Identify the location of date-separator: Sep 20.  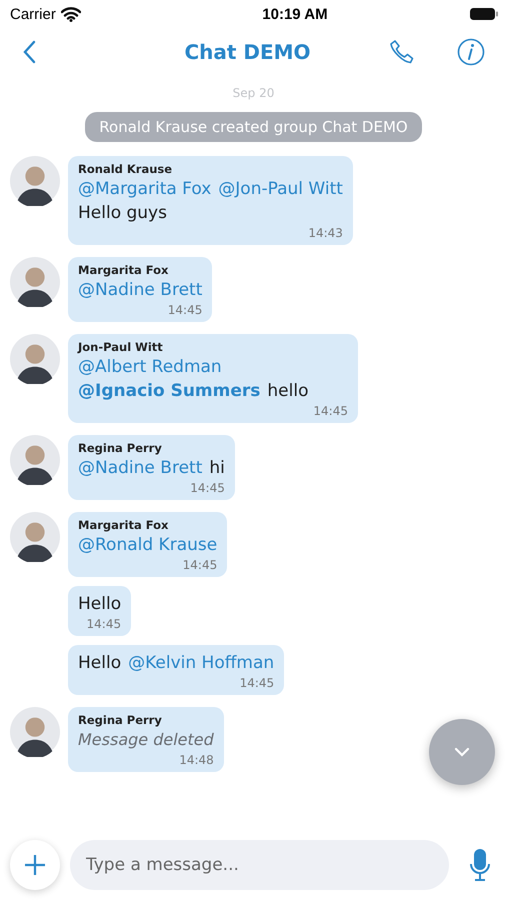
(253, 93).